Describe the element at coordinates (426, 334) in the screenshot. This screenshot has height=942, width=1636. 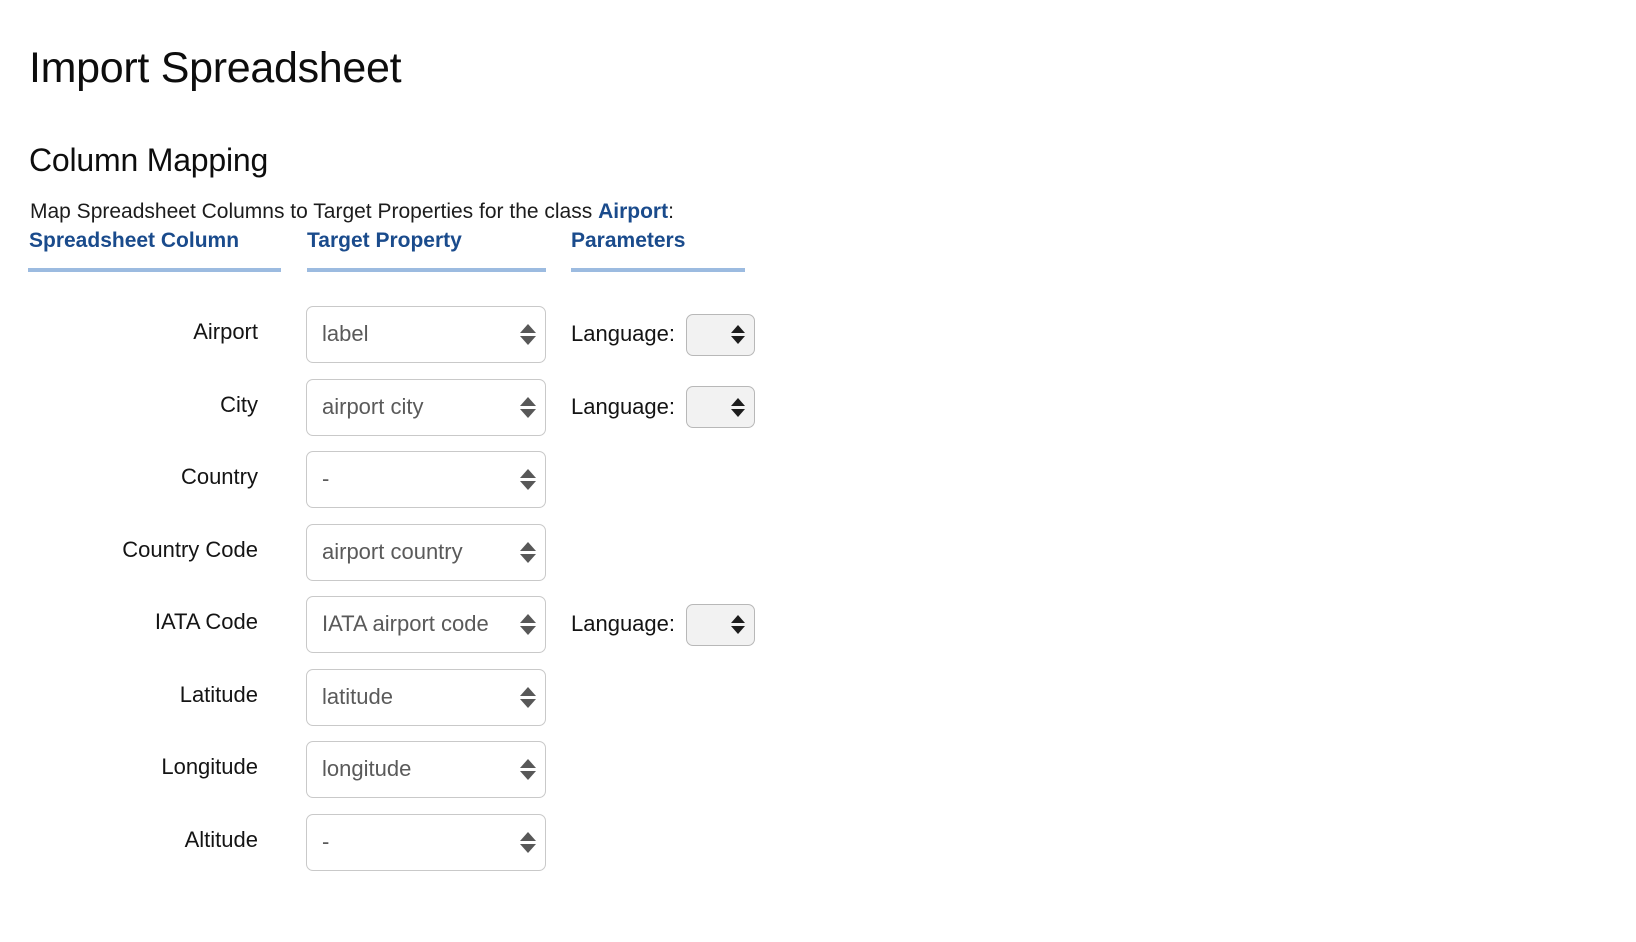
I see `target-property-select: label` at that location.